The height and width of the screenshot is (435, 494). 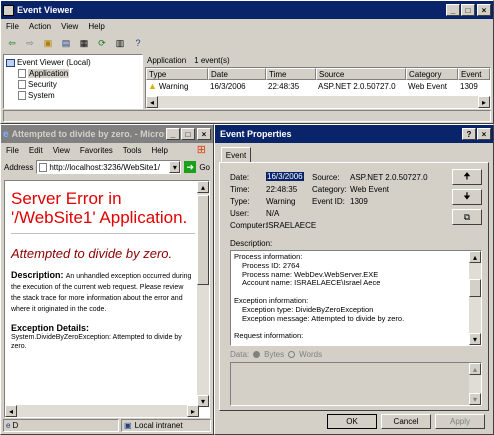 I want to click on cell-event: 1309, so click(x=469, y=86).